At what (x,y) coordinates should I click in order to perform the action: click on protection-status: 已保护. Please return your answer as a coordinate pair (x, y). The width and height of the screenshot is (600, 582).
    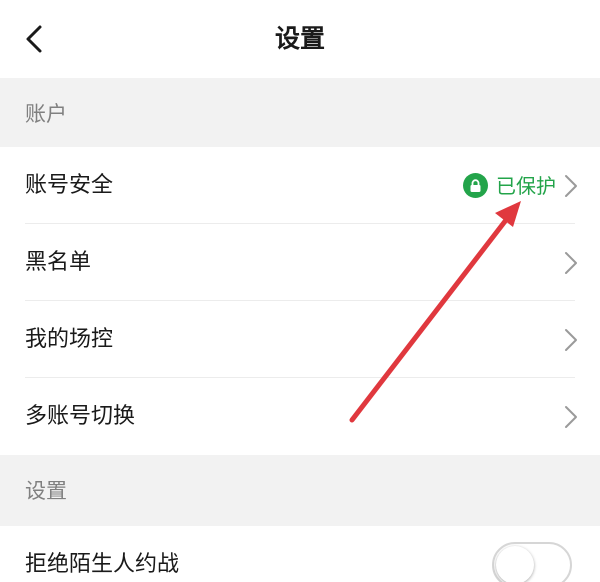
    Looking at the image, I should click on (509, 186).